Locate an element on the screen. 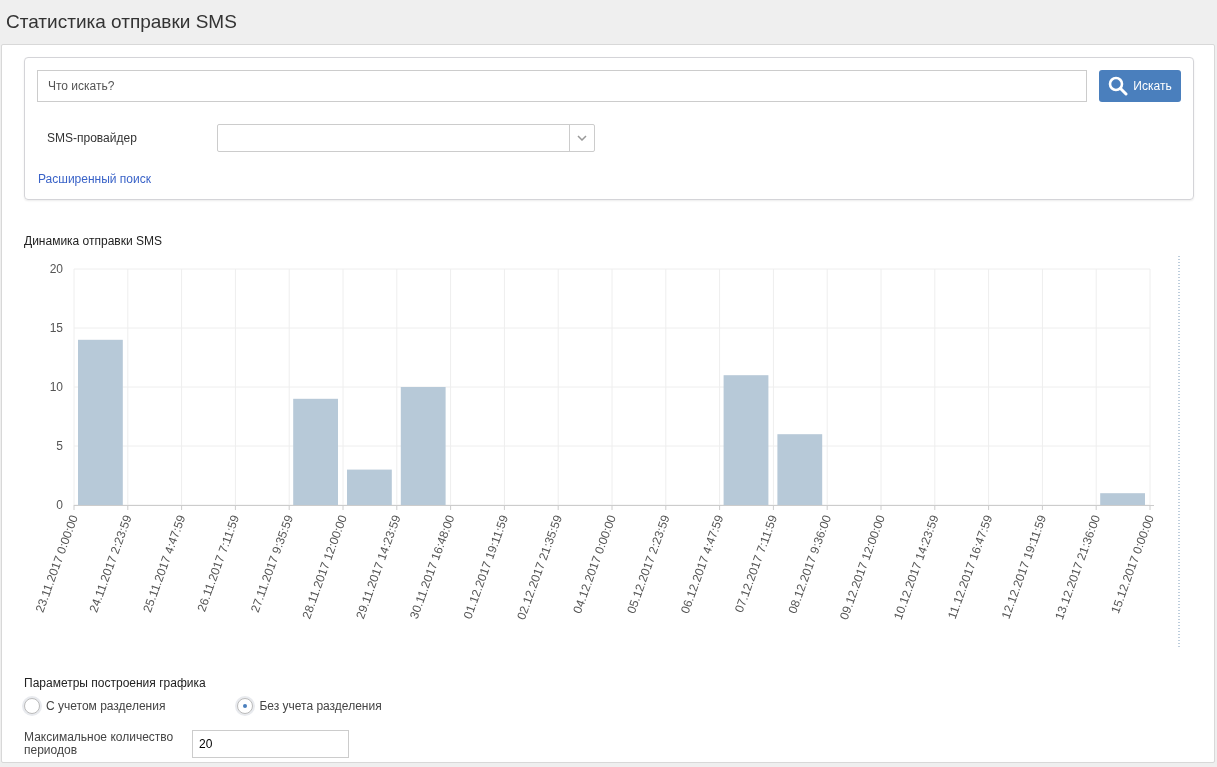  params-title: Параметры построения графика is located at coordinates (115, 683).